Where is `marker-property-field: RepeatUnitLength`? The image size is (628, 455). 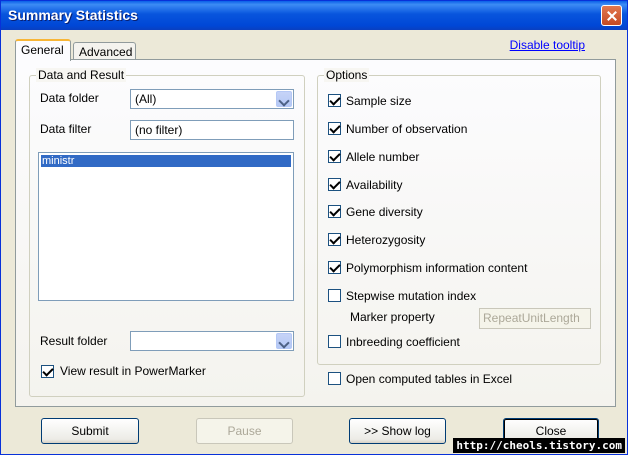 marker-property-field: RepeatUnitLength is located at coordinates (535, 318).